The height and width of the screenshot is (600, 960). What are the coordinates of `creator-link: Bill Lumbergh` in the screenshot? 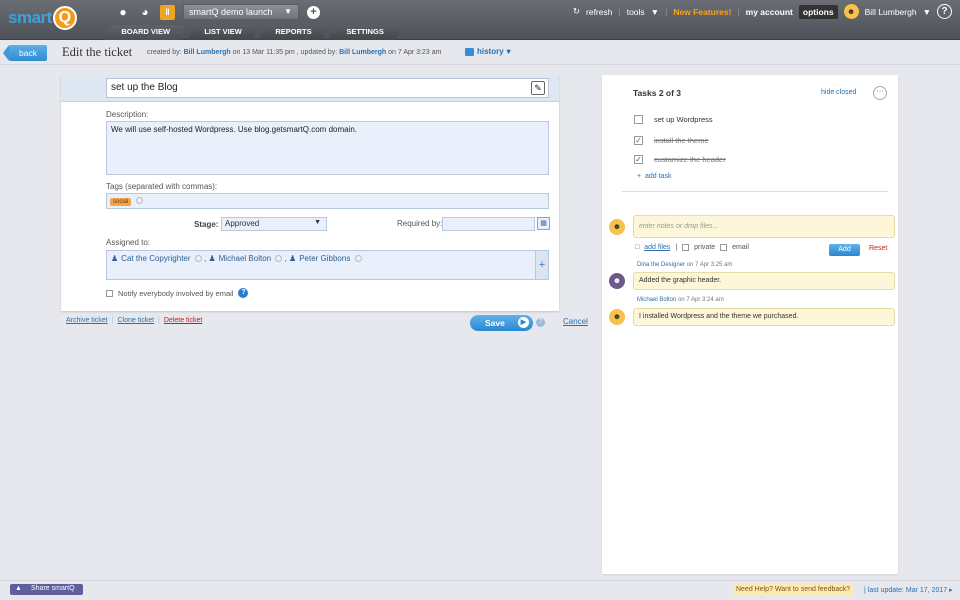 It's located at (207, 52).